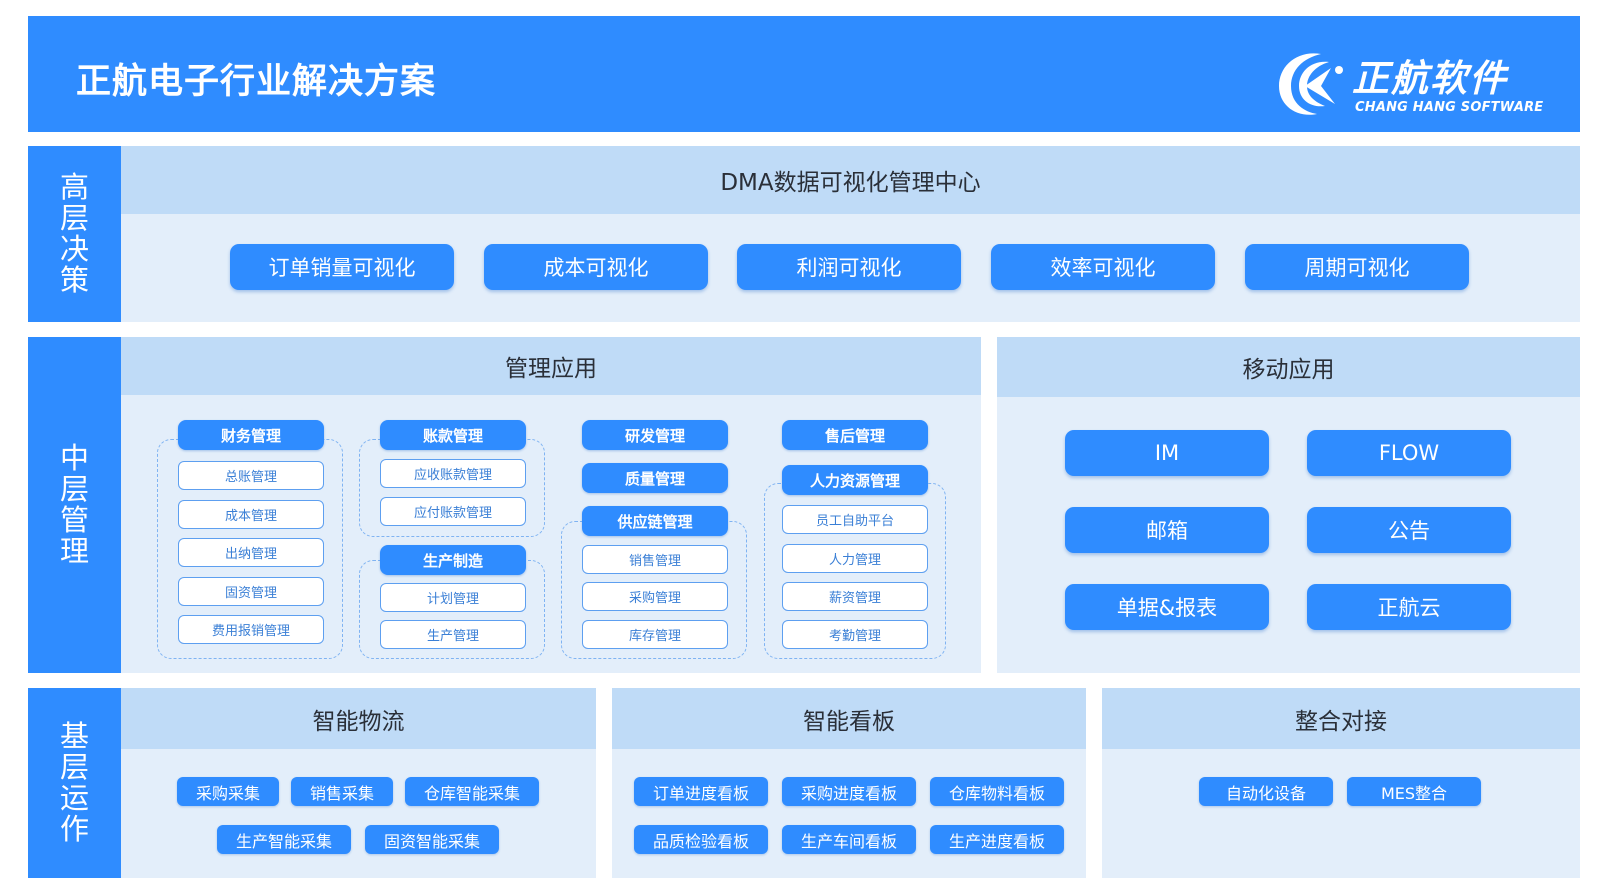 This screenshot has height=881, width=1600. What do you see at coordinates (1103, 267) in the screenshot?
I see `dma-item: 效率可视化` at bounding box center [1103, 267].